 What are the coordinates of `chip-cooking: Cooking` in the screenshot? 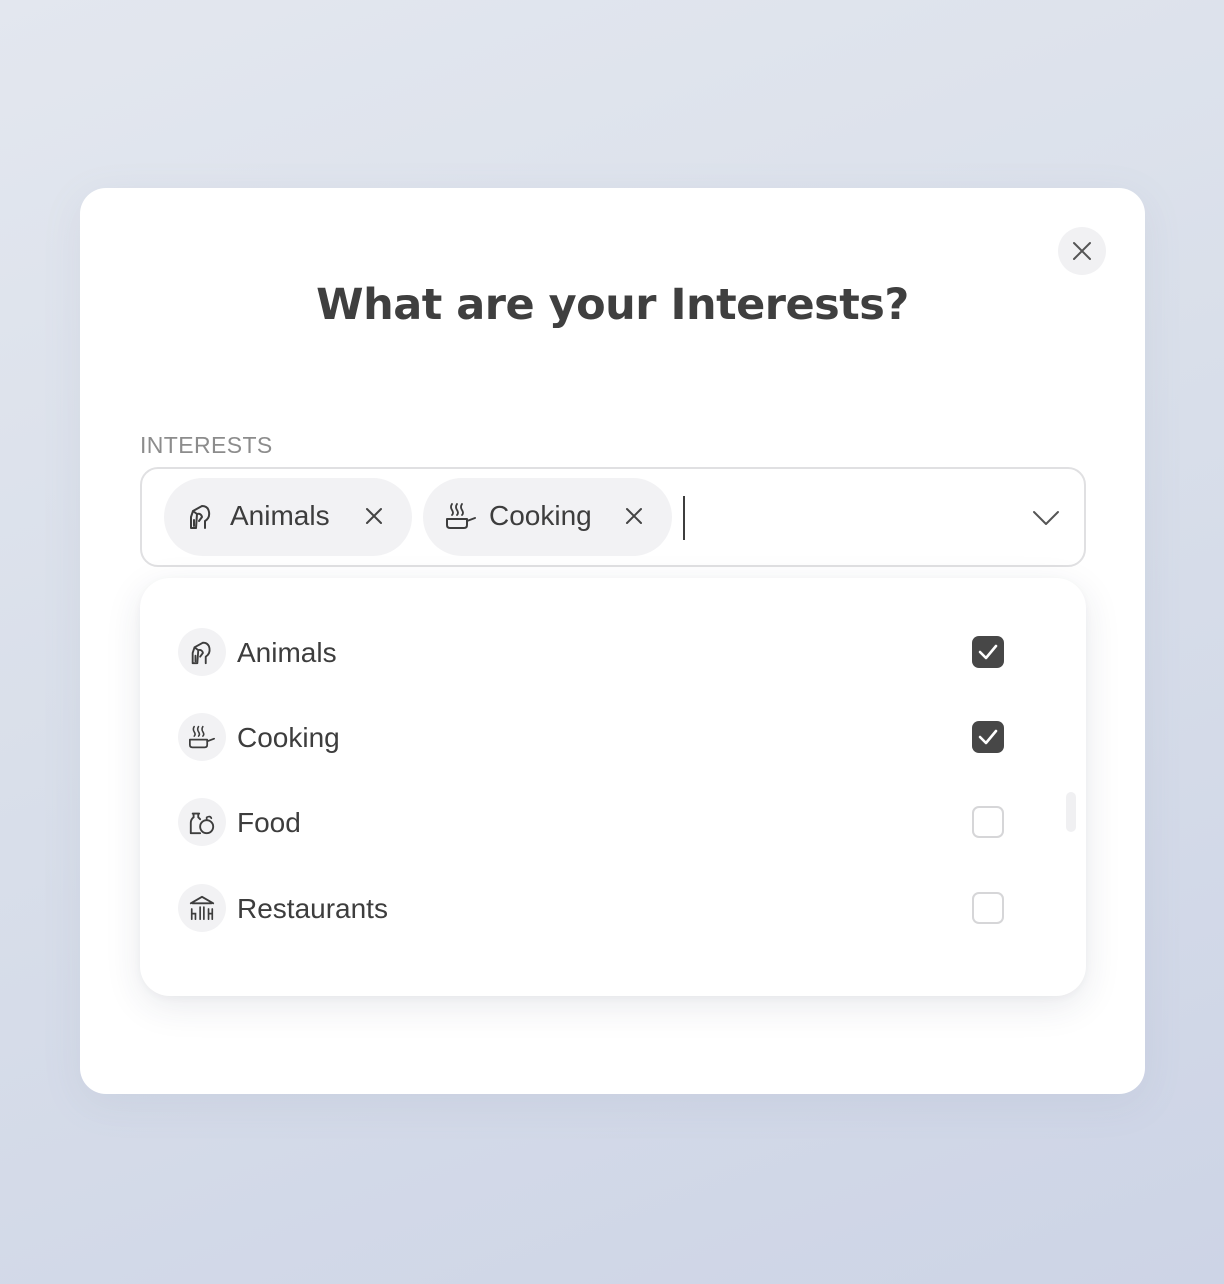 It's located at (547, 517).